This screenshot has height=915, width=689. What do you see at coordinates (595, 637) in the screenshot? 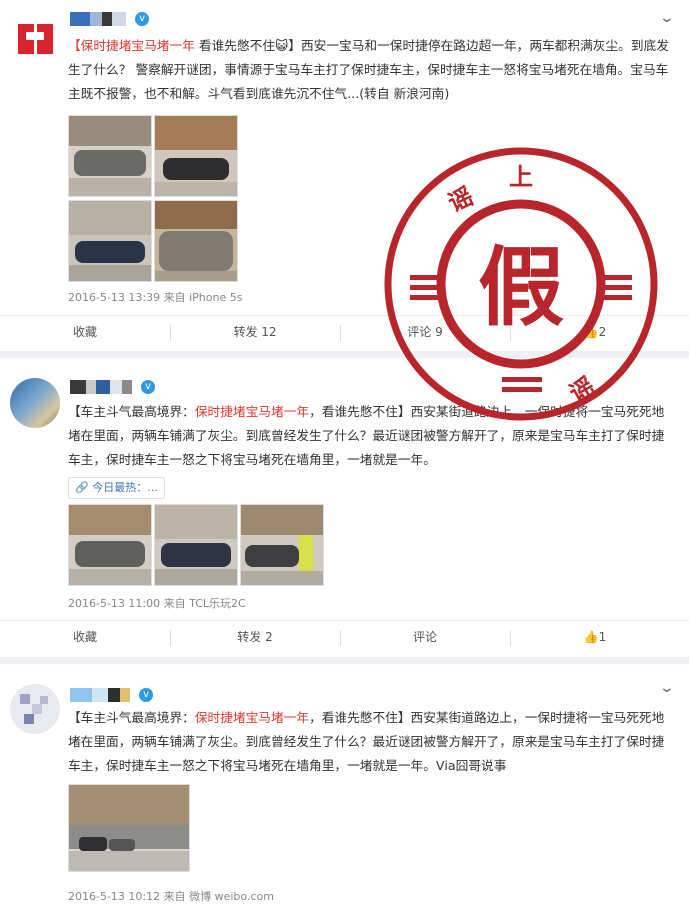
I see `like-button: 👍1` at bounding box center [595, 637].